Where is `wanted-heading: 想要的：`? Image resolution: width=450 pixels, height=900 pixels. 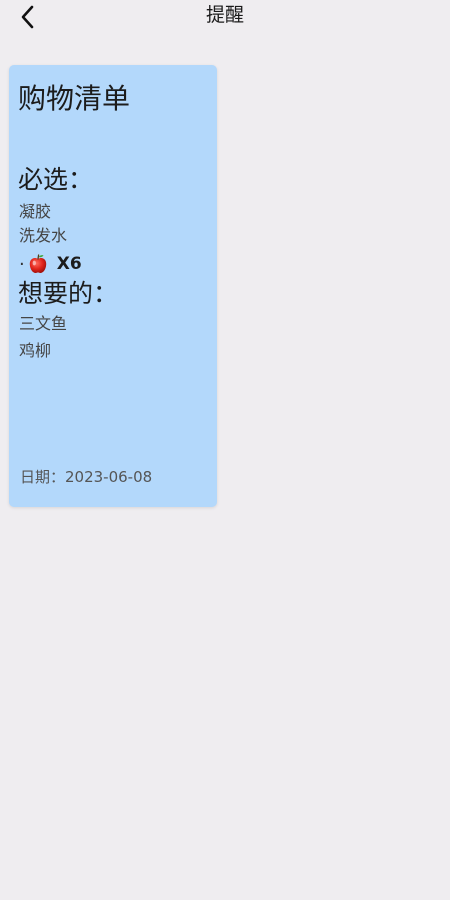 wanted-heading: 想要的： is located at coordinates (68, 293).